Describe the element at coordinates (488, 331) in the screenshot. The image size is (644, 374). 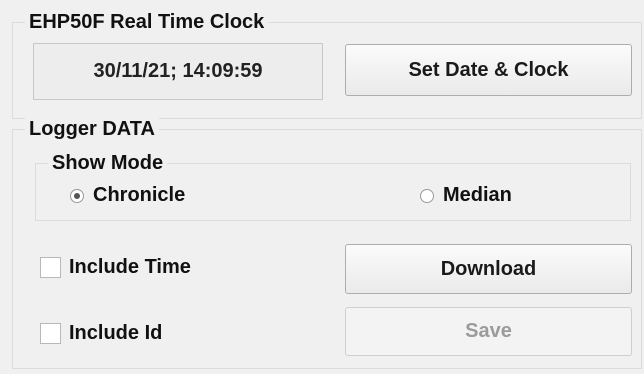
I see `save-button: Save` at that location.